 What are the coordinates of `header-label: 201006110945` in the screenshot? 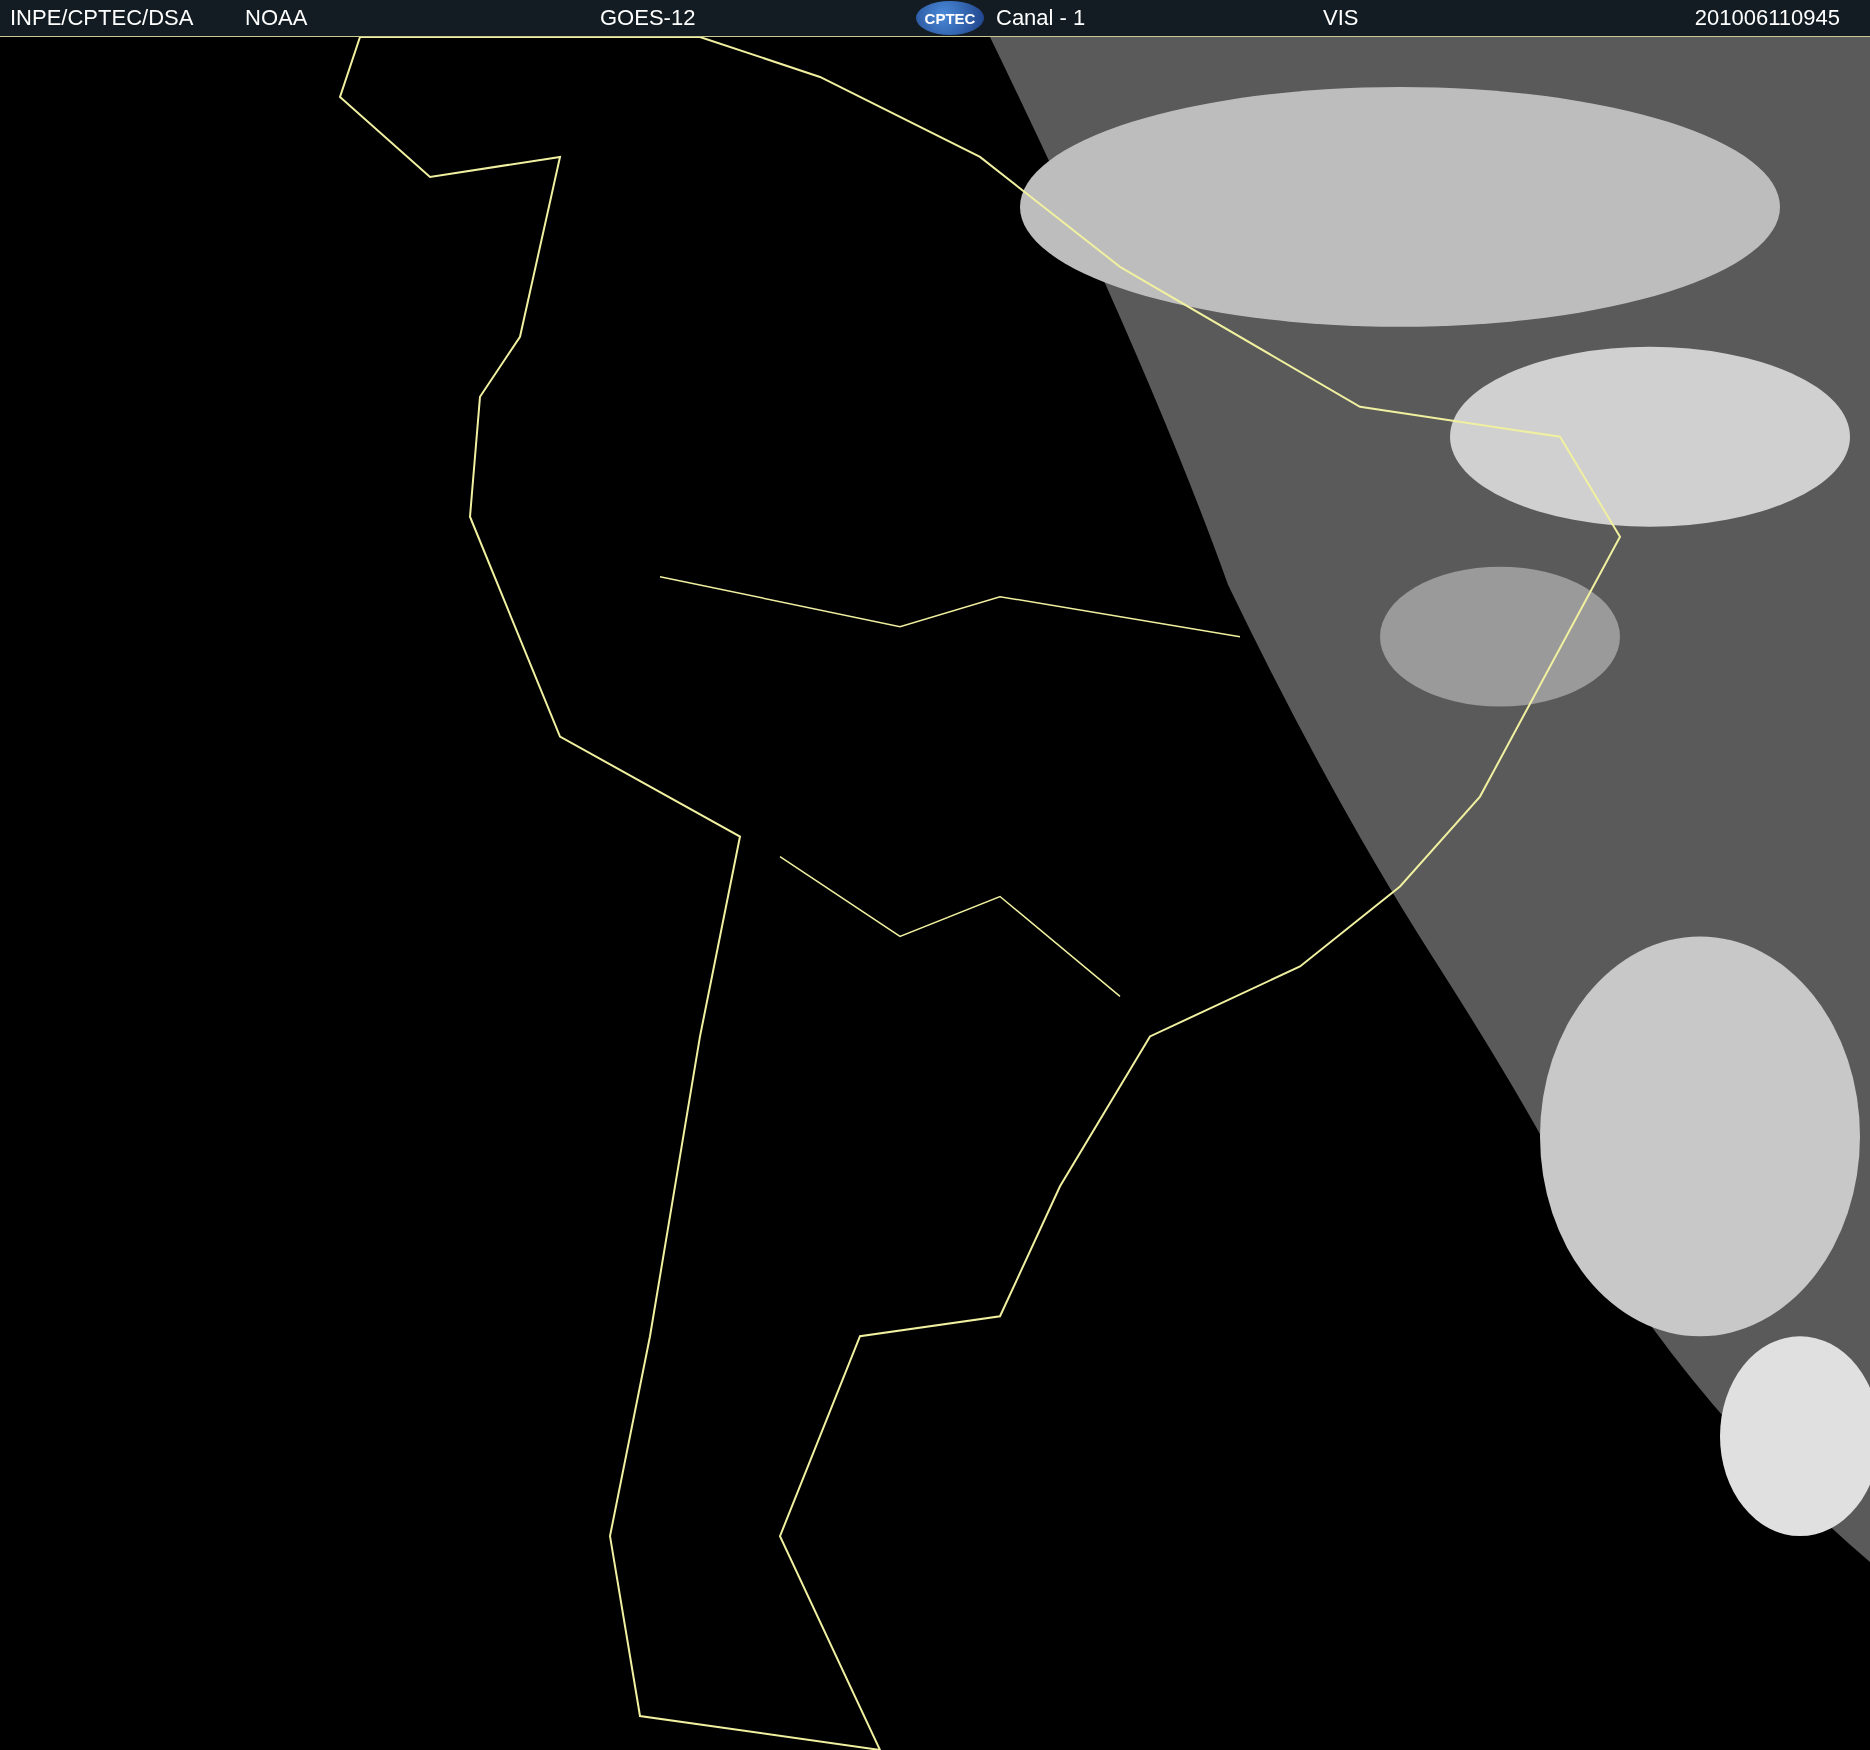 It's located at (1767, 18).